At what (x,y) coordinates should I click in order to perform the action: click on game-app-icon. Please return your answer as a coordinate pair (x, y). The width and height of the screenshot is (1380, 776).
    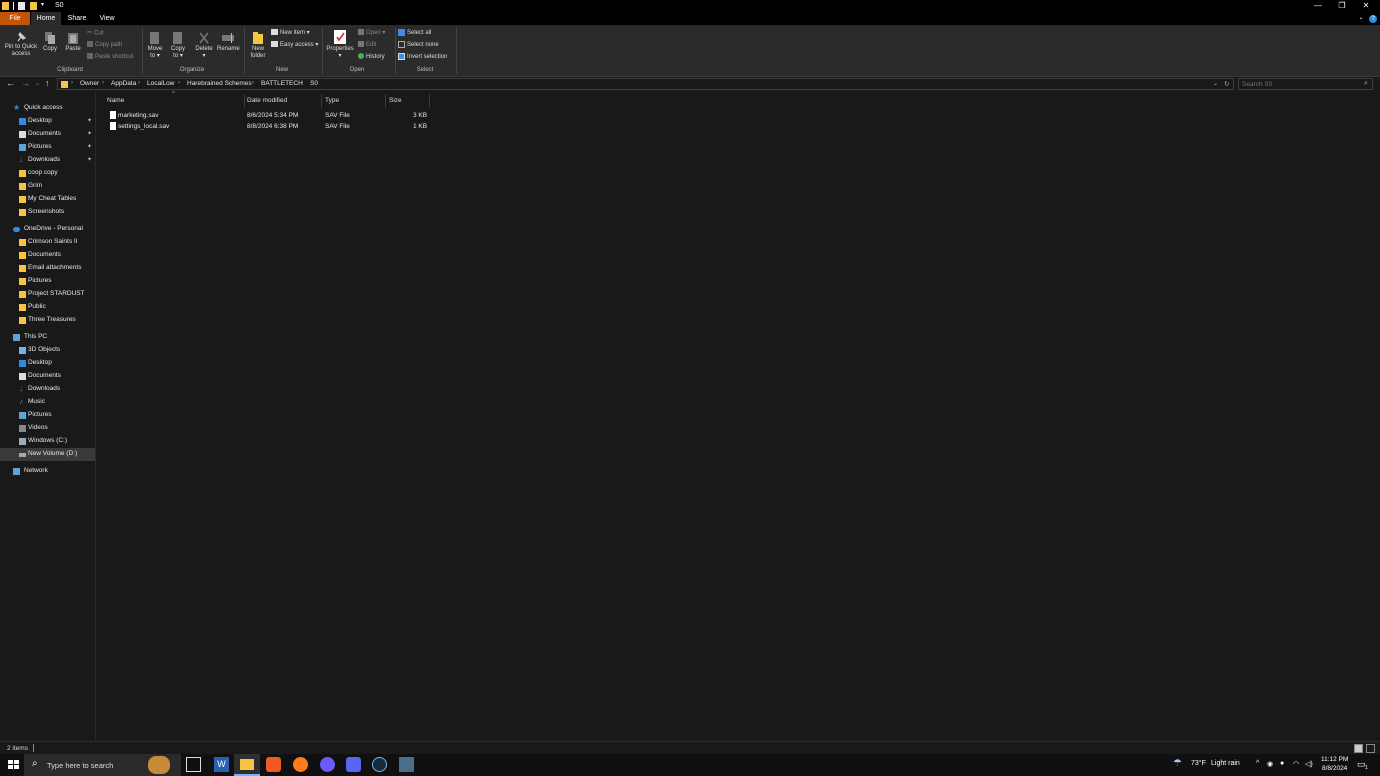
    Looking at the image, I should click on (406, 764).